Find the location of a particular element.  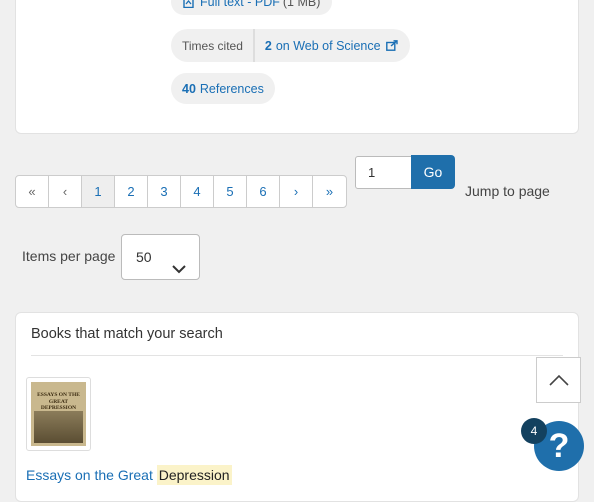

back-to-top-button is located at coordinates (558, 380).